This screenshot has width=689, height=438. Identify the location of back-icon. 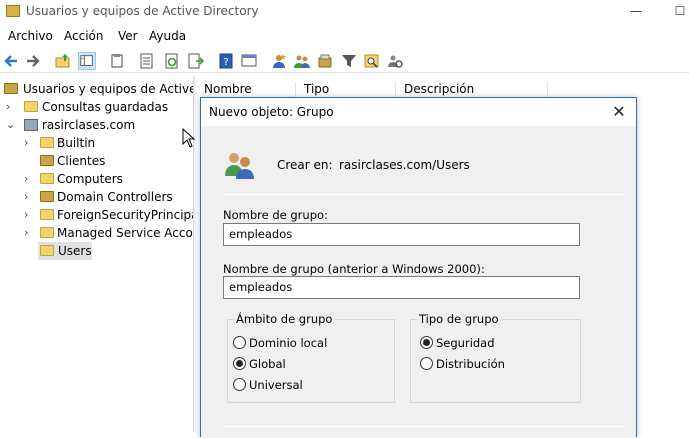
(11, 61).